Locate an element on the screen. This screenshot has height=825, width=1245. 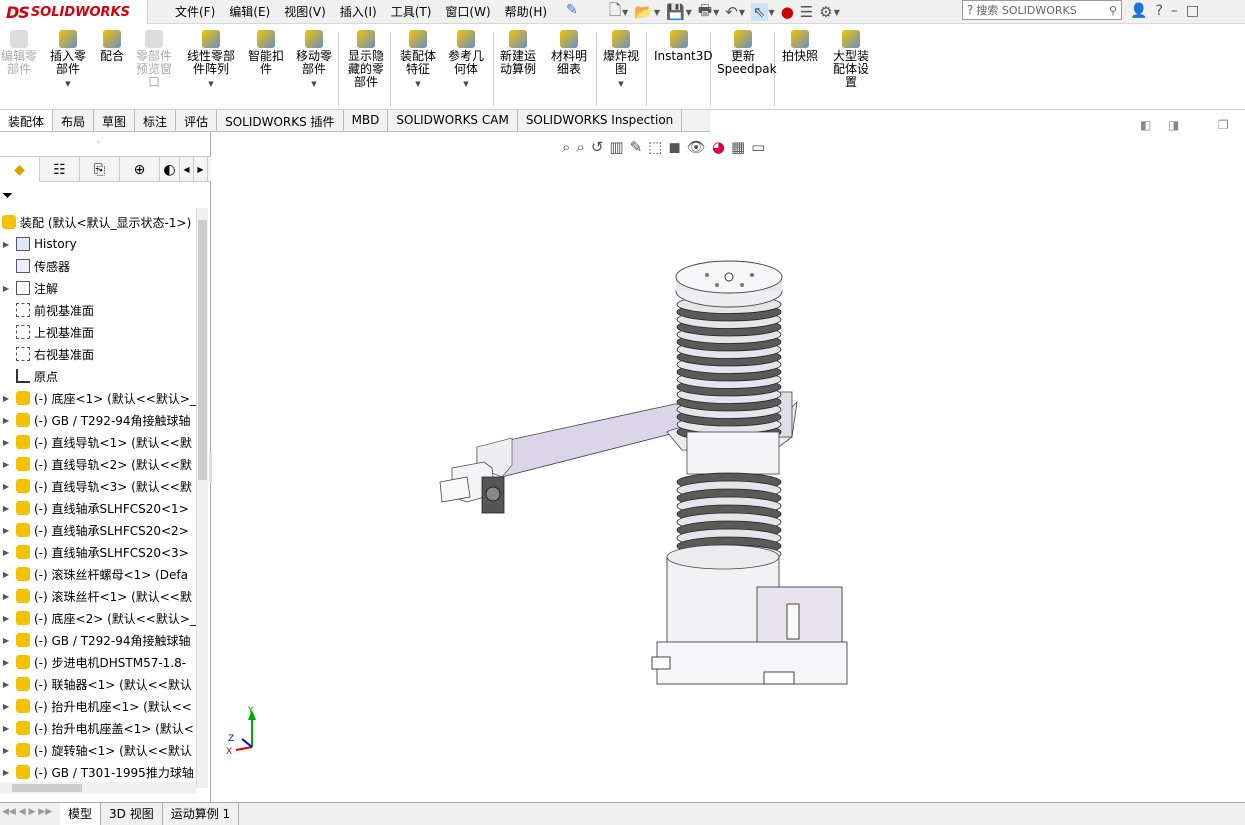
search-input: ? 搜索 SOLIDWORKS ⚲ is located at coordinates (1042, 10).